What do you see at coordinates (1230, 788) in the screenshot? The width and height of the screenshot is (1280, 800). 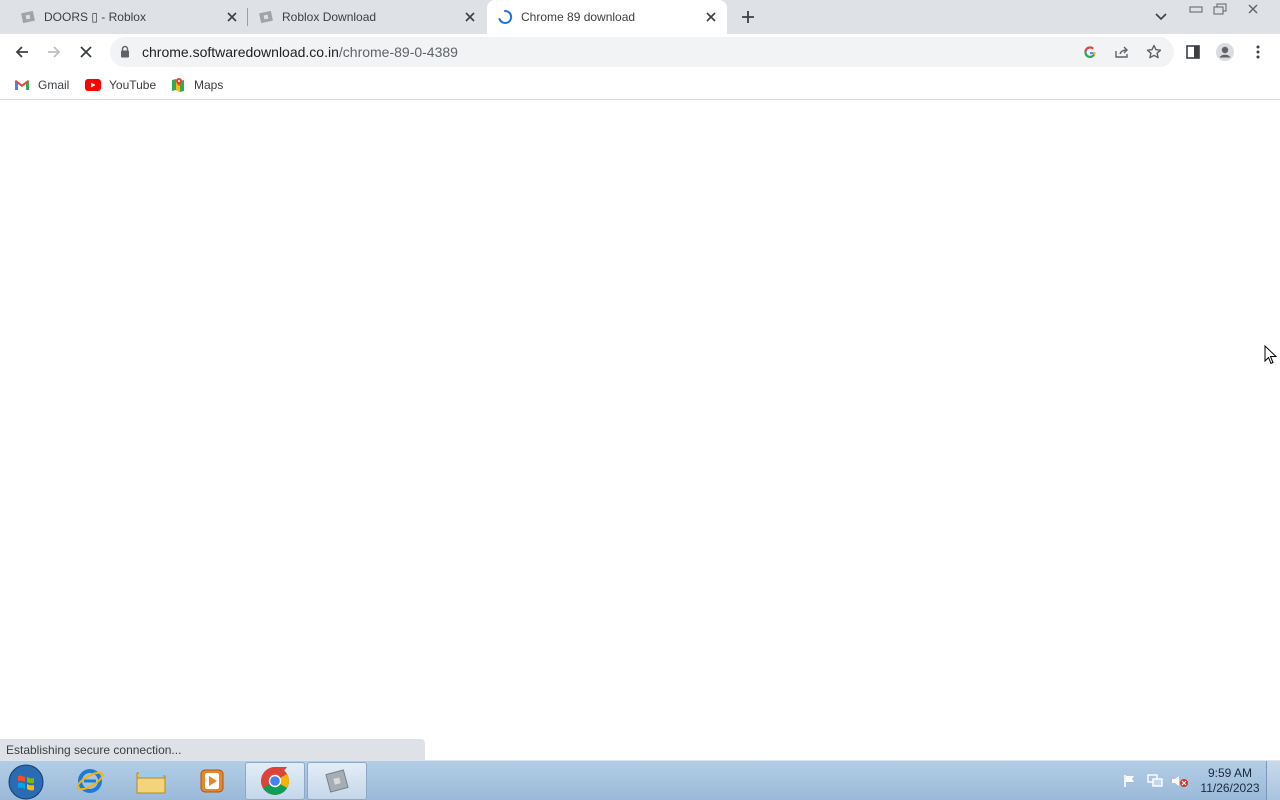 I see `clock-date: 11/26/2023` at bounding box center [1230, 788].